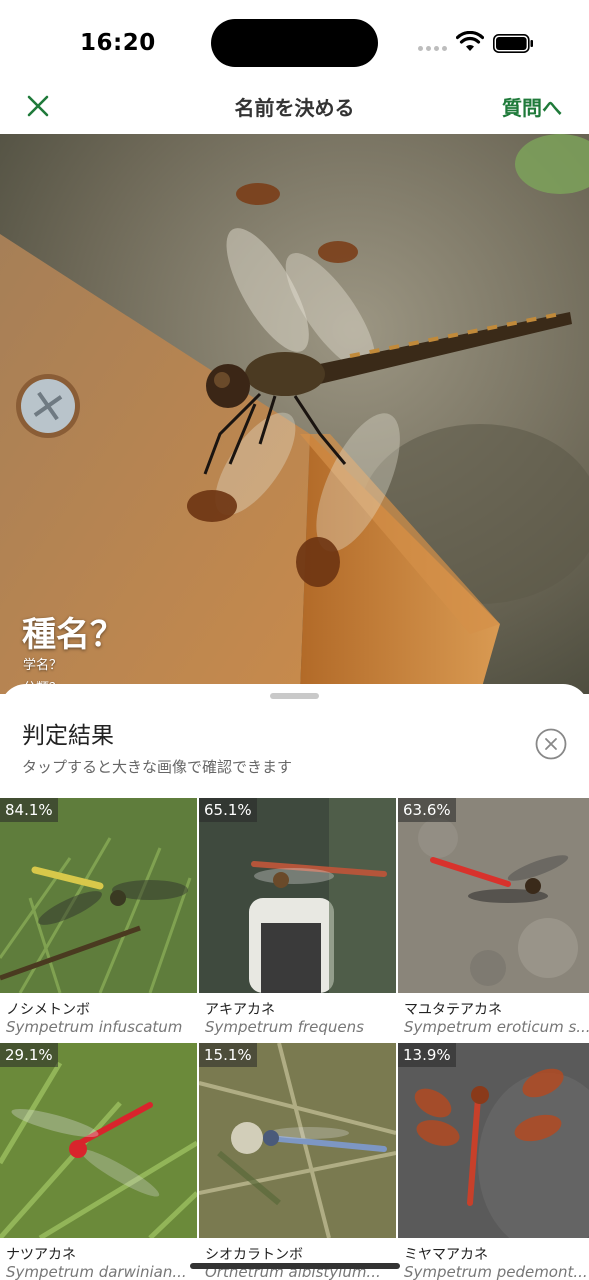 The width and height of the screenshot is (589, 1280). Describe the element at coordinates (254, 1255) in the screenshot. I see `result-name: シオカラトンボ` at that location.